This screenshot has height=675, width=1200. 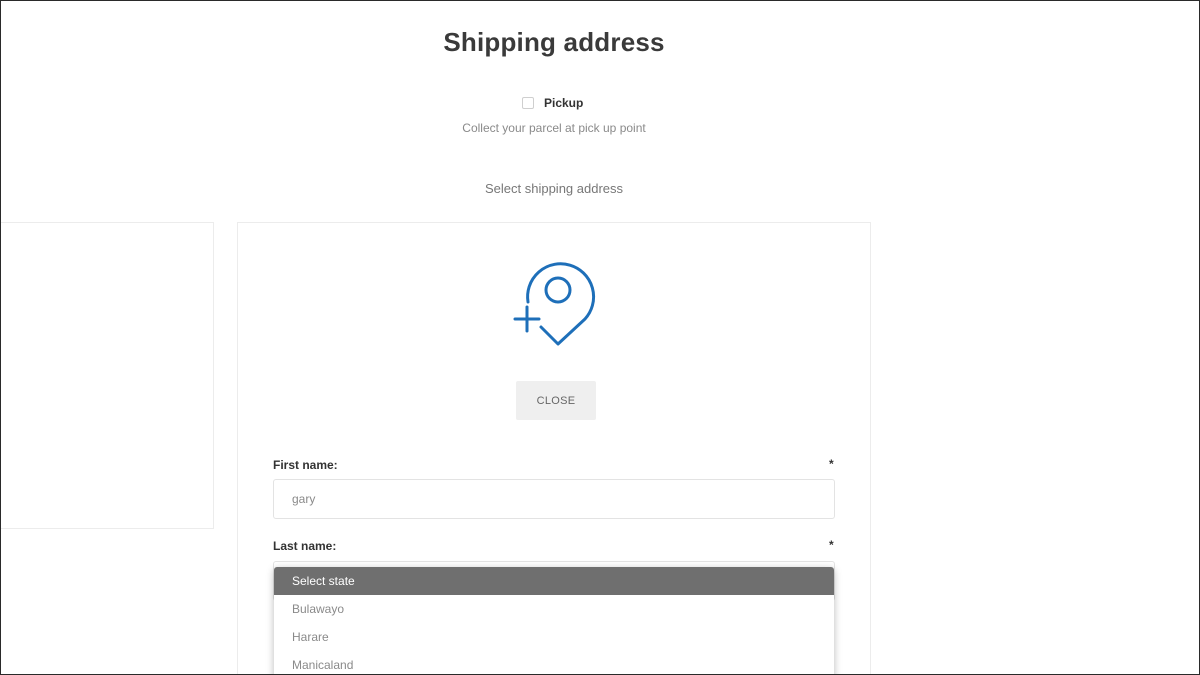 What do you see at coordinates (556, 400) in the screenshot?
I see `close-button: CLOSE` at bounding box center [556, 400].